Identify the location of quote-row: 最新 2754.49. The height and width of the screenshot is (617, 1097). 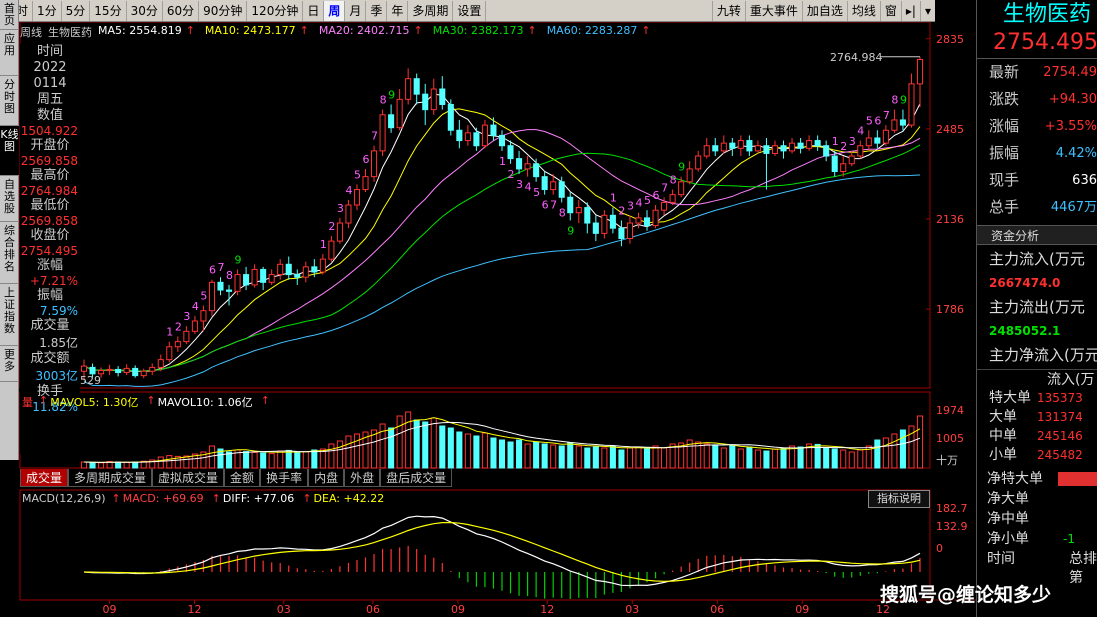
(1037, 72).